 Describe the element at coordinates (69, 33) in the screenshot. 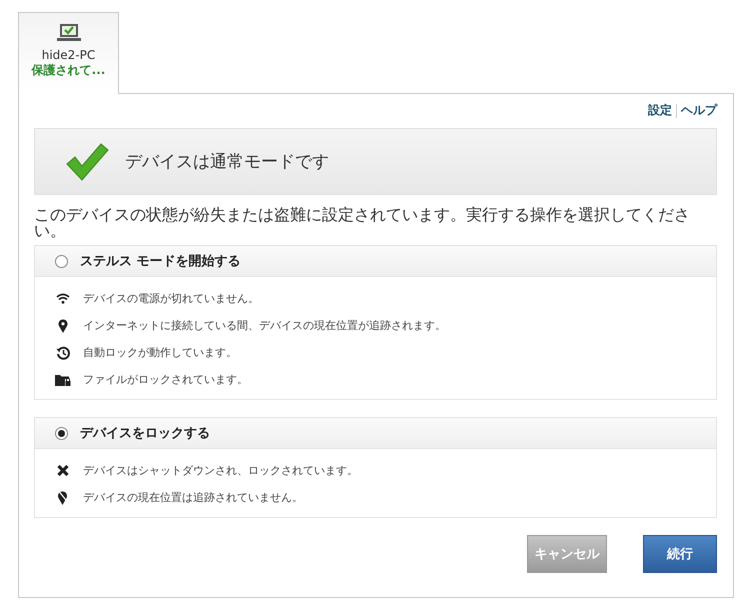

I see `laptop-check-icon` at that location.